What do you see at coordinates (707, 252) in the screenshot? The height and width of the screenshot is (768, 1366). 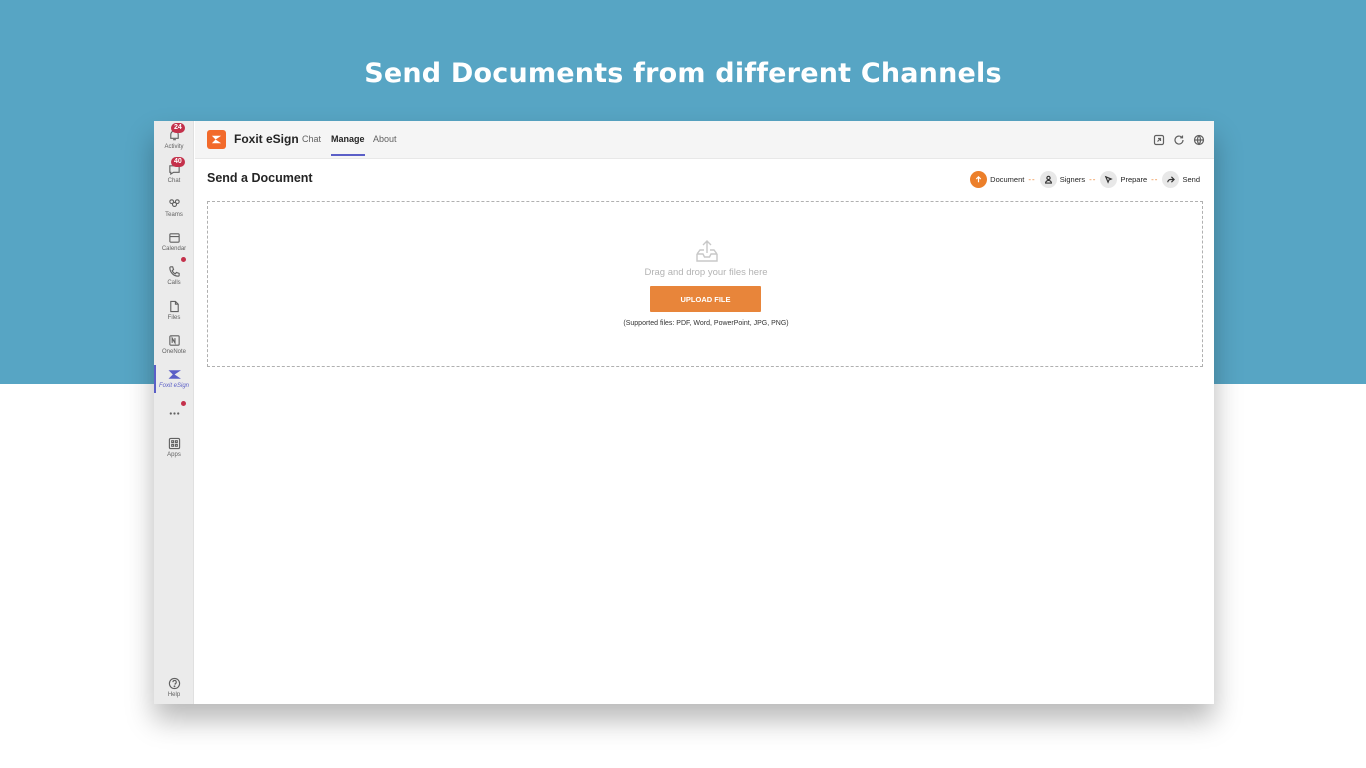 I see `upload-tray-icon` at bounding box center [707, 252].